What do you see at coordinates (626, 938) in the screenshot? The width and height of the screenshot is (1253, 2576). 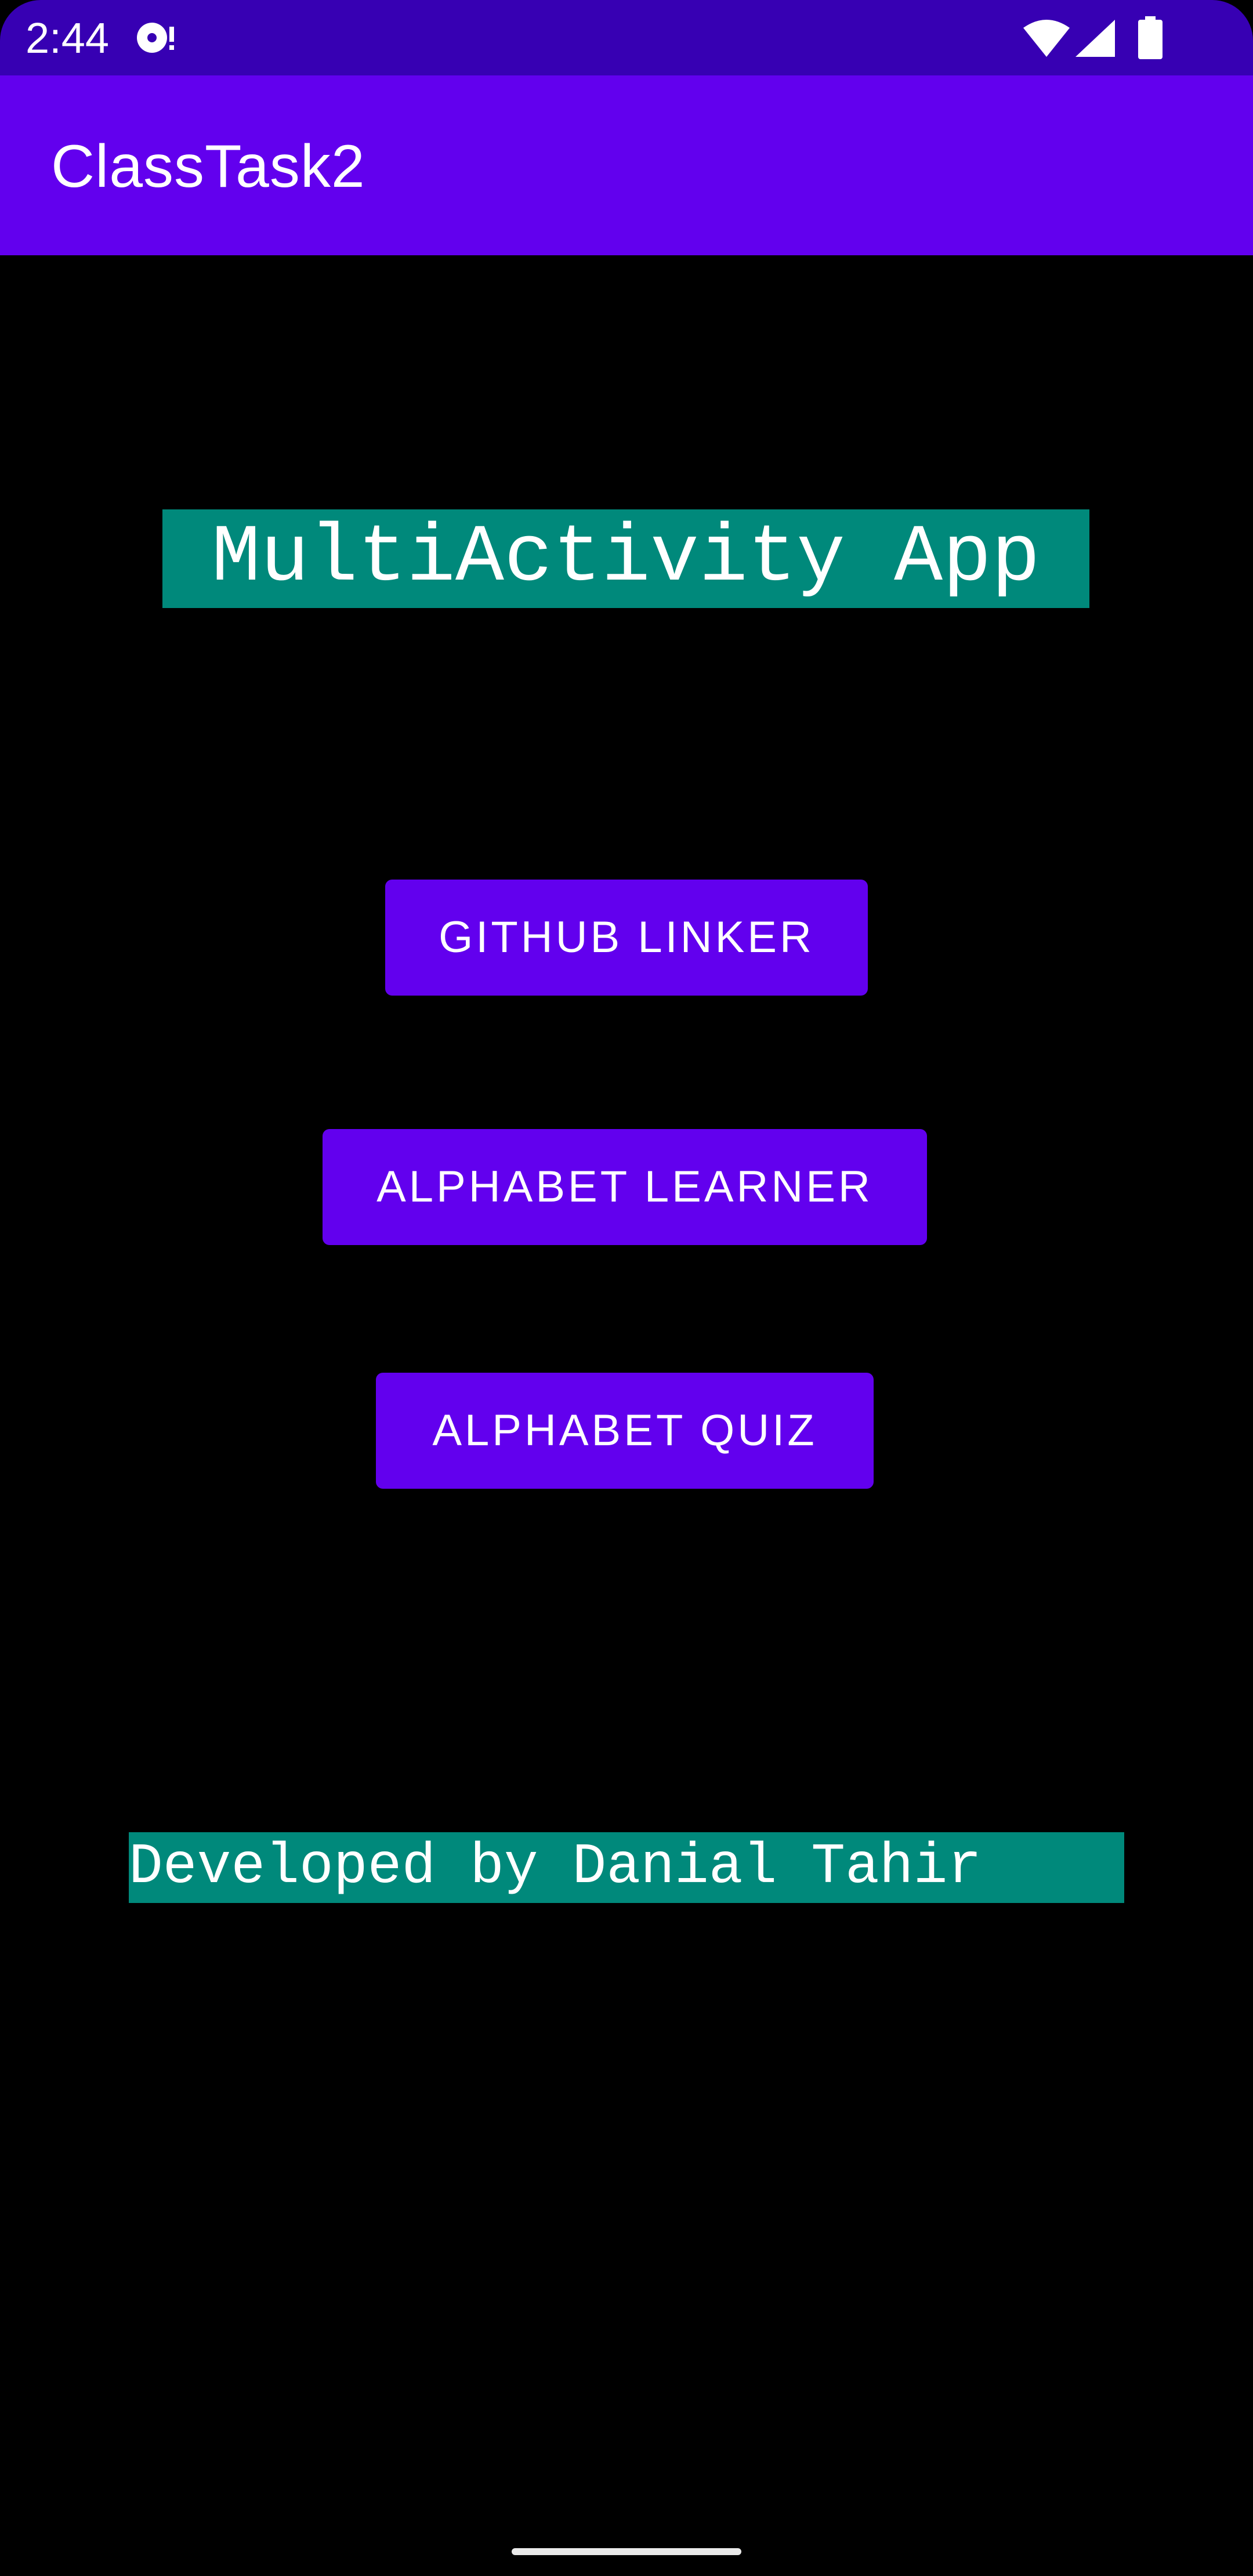 I see `github-linker-button: GITHUB LINKER` at bounding box center [626, 938].